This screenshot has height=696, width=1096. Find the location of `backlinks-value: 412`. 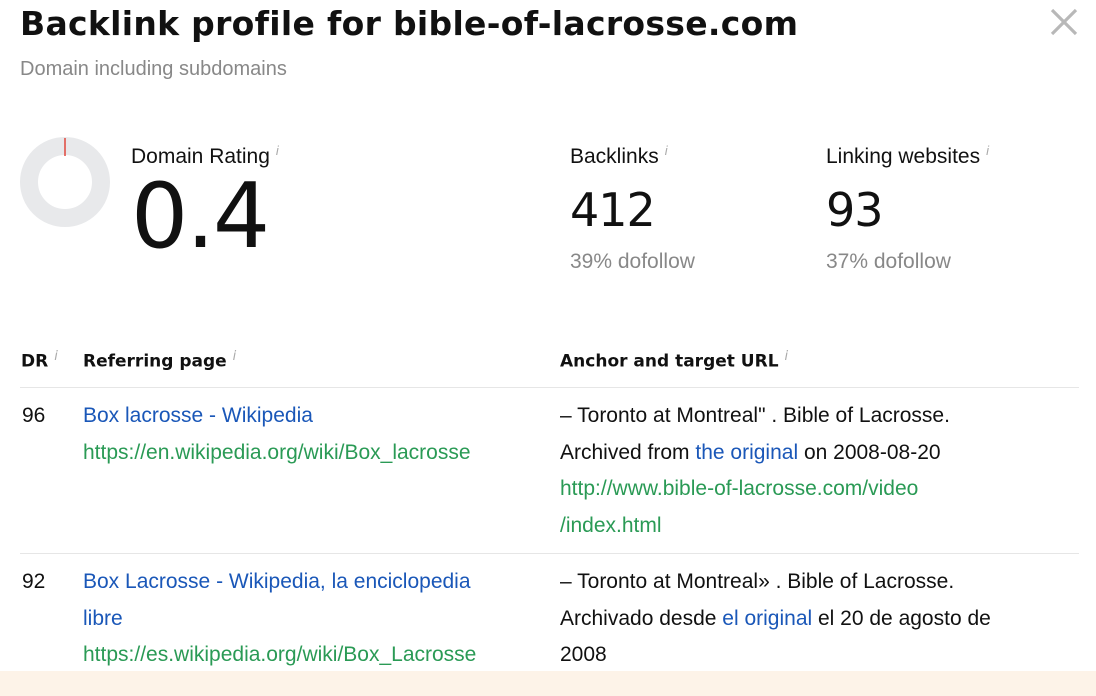

backlinks-value: 412 is located at coordinates (613, 210).